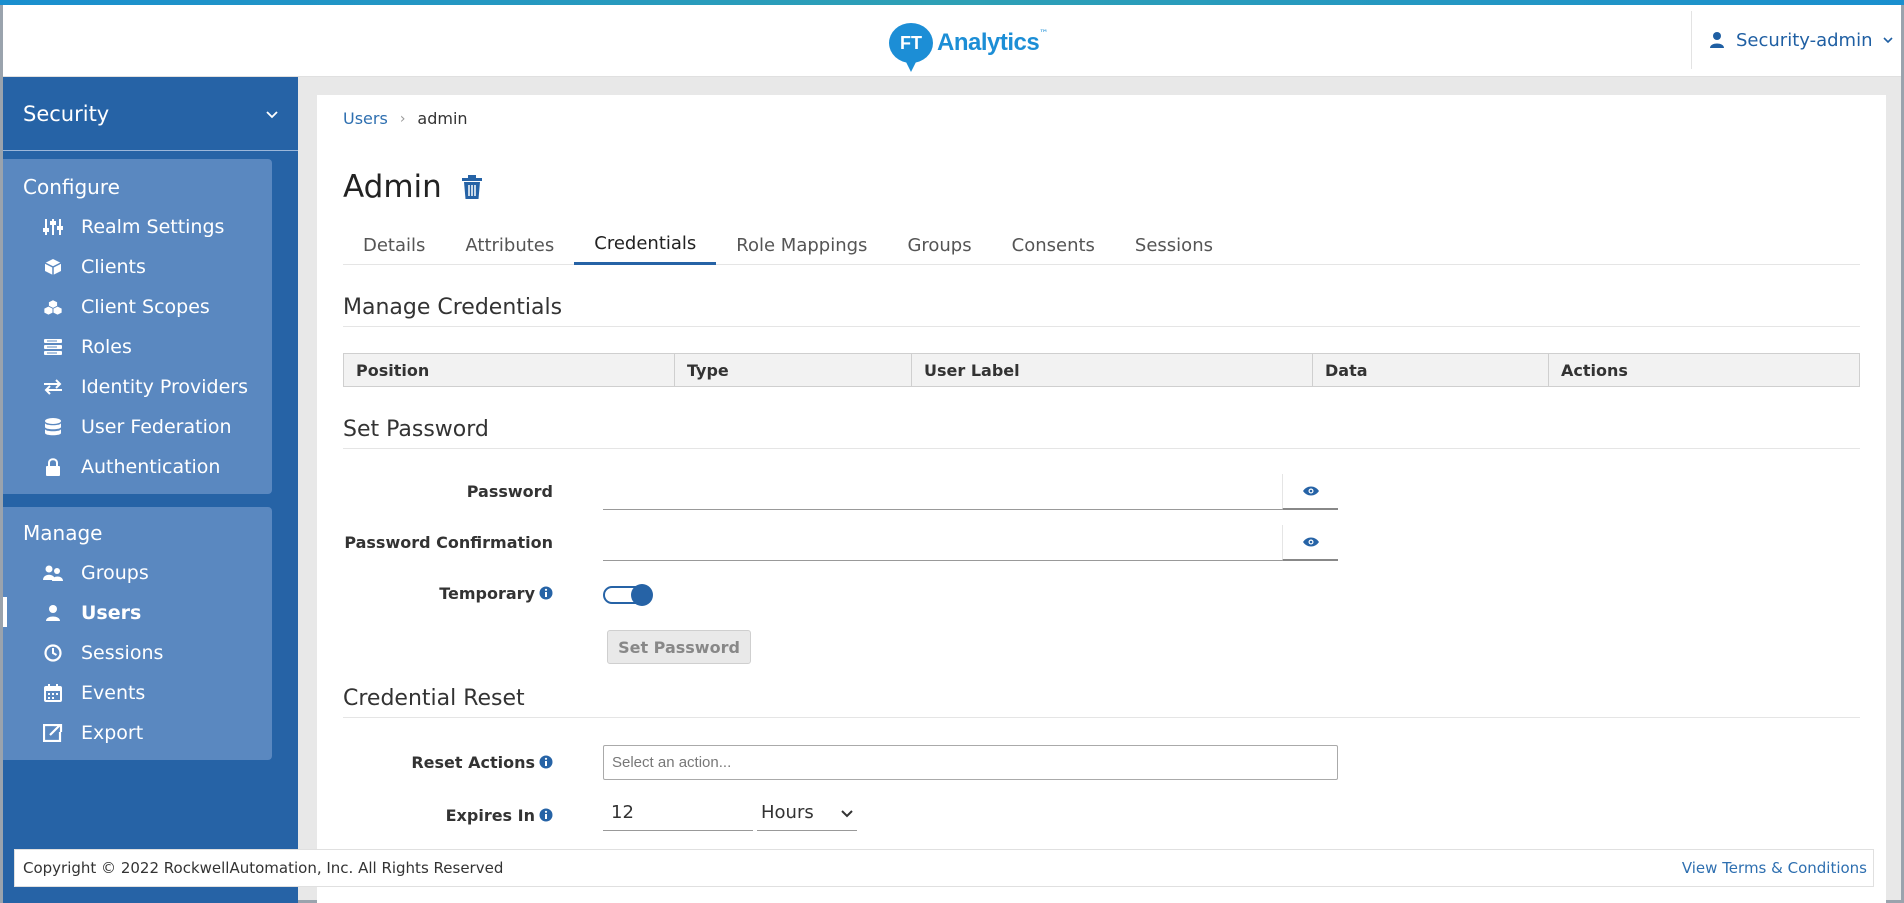 This screenshot has width=1904, height=903. I want to click on realm-selector: Security, so click(150, 114).